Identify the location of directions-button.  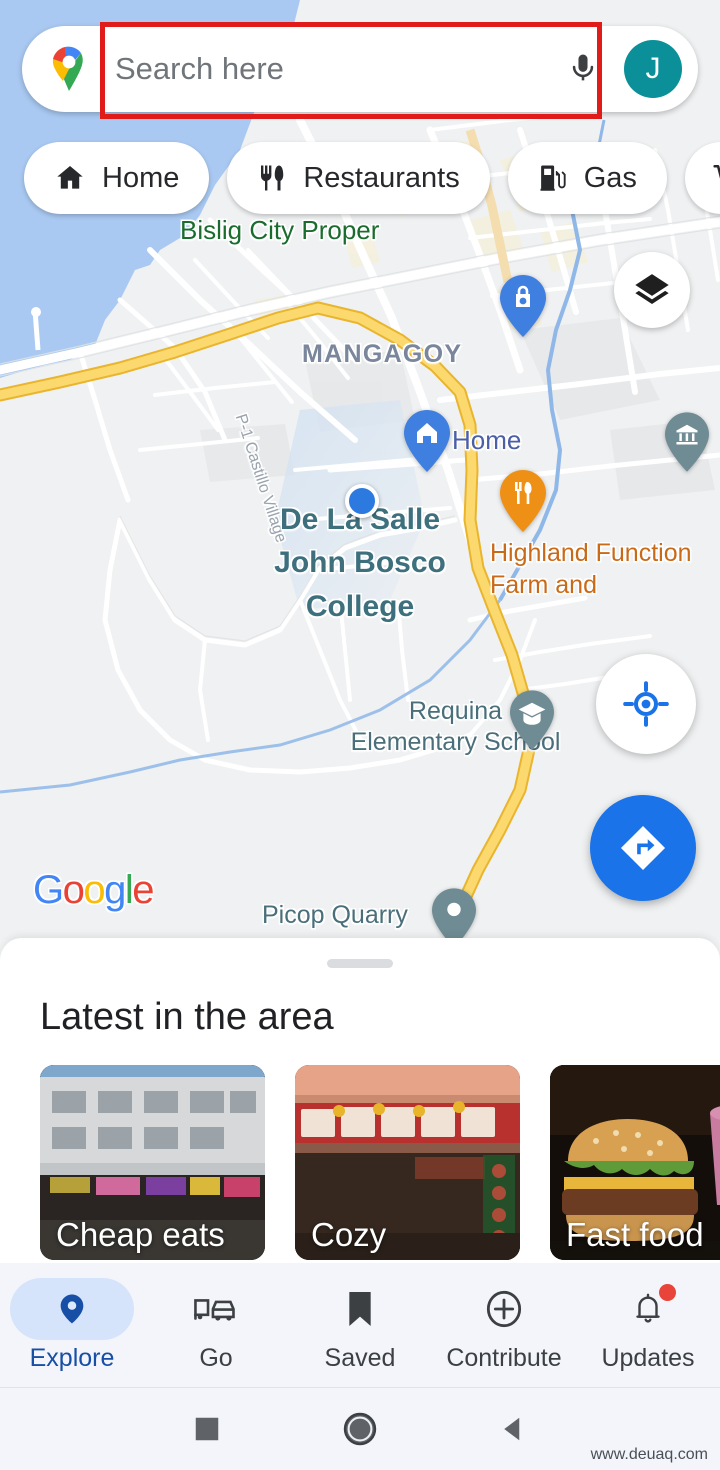
(643, 848).